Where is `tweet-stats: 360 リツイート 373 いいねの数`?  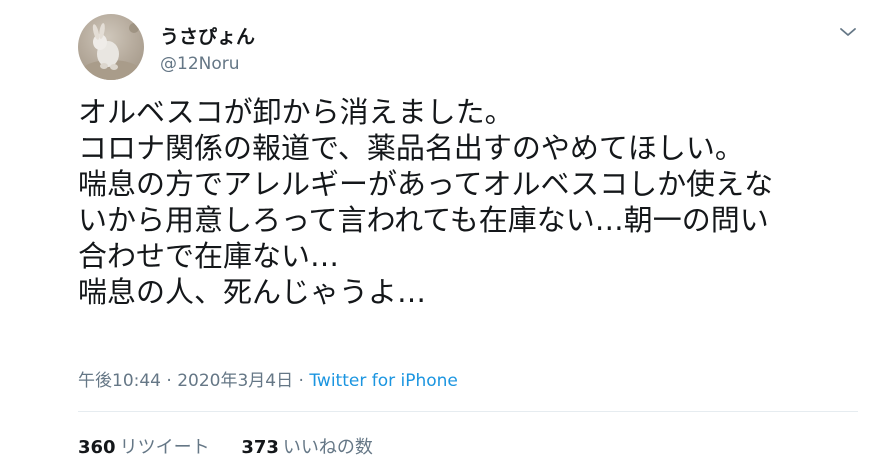
tweet-stats: 360 リツイート 373 いいねの数 is located at coordinates (238, 446).